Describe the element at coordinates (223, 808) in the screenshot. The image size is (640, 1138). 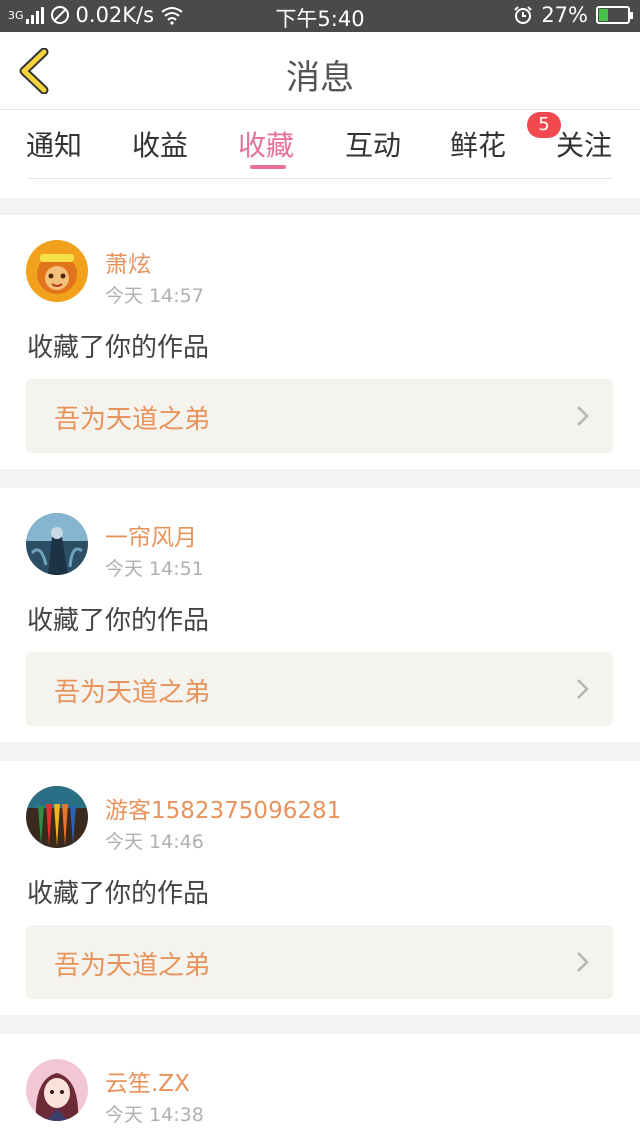
I see `username: 游客1582375096281` at that location.